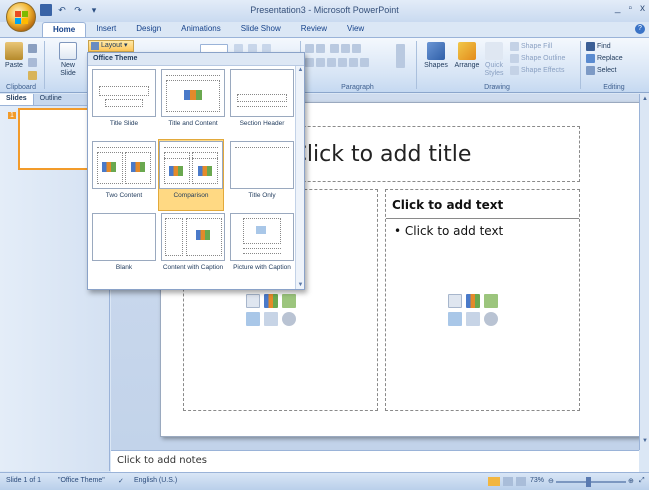 This screenshot has width=649, height=490. Describe the element at coordinates (68, 60) in the screenshot. I see `new-slide-button: New Slide` at that location.